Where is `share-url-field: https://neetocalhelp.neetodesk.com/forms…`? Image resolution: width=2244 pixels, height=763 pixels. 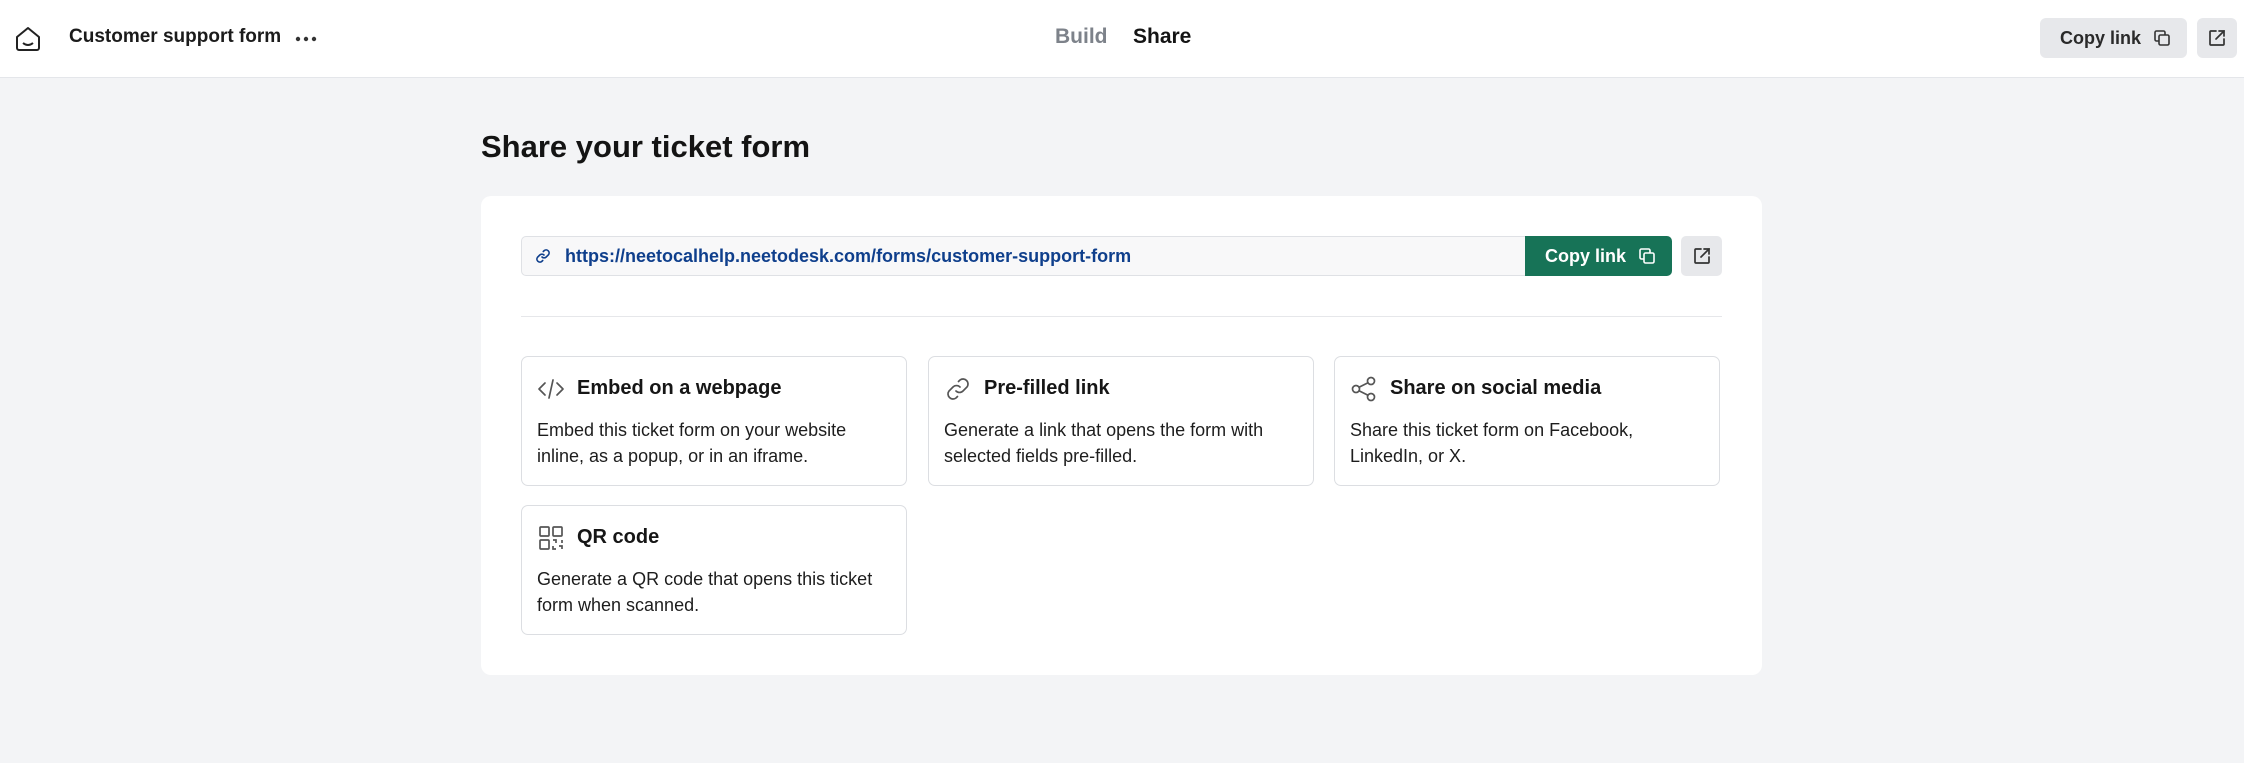
share-url-field: https://neetocalhelp.neetodesk.com/forms… is located at coordinates (1023, 256).